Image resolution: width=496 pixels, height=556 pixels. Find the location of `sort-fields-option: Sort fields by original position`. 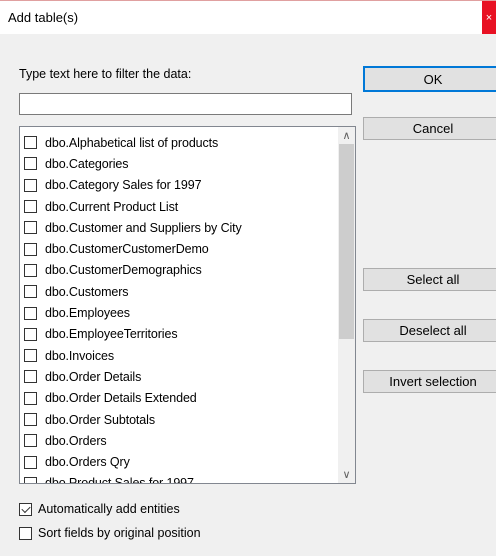

sort-fields-option: Sort fields by original position is located at coordinates (110, 533).